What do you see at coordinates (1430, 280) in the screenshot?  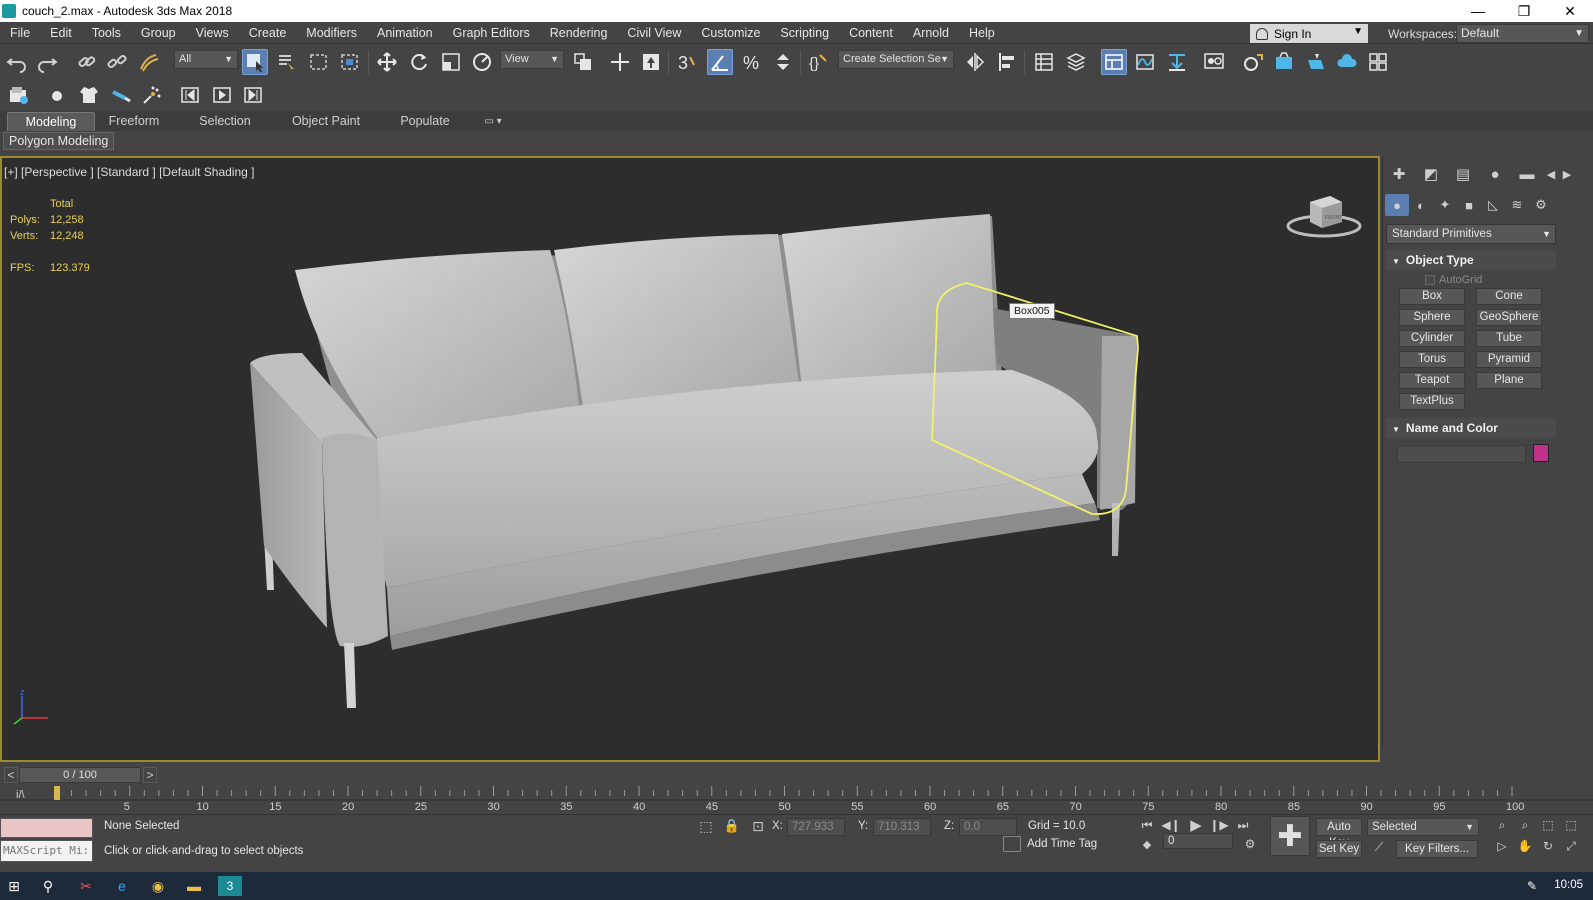 I see `checkbox` at bounding box center [1430, 280].